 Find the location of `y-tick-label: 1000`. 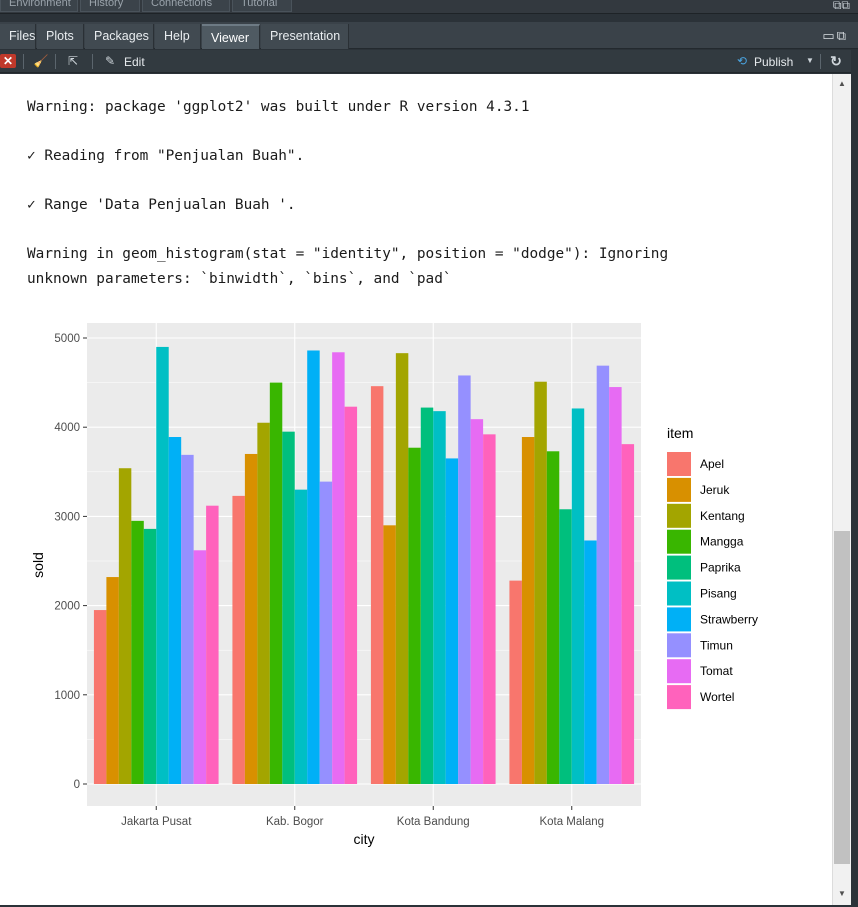

y-tick-label: 1000 is located at coordinates (67, 696).